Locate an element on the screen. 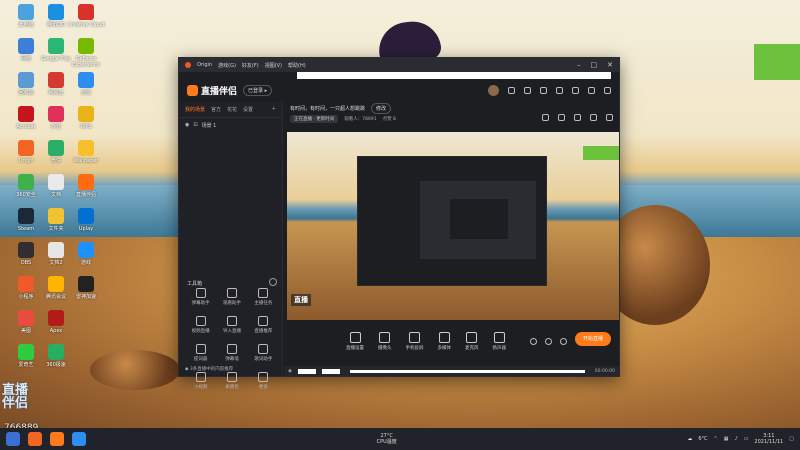 This screenshot has width=800, height=450. tool-item: 弹幕助手 is located at coordinates (200, 297).